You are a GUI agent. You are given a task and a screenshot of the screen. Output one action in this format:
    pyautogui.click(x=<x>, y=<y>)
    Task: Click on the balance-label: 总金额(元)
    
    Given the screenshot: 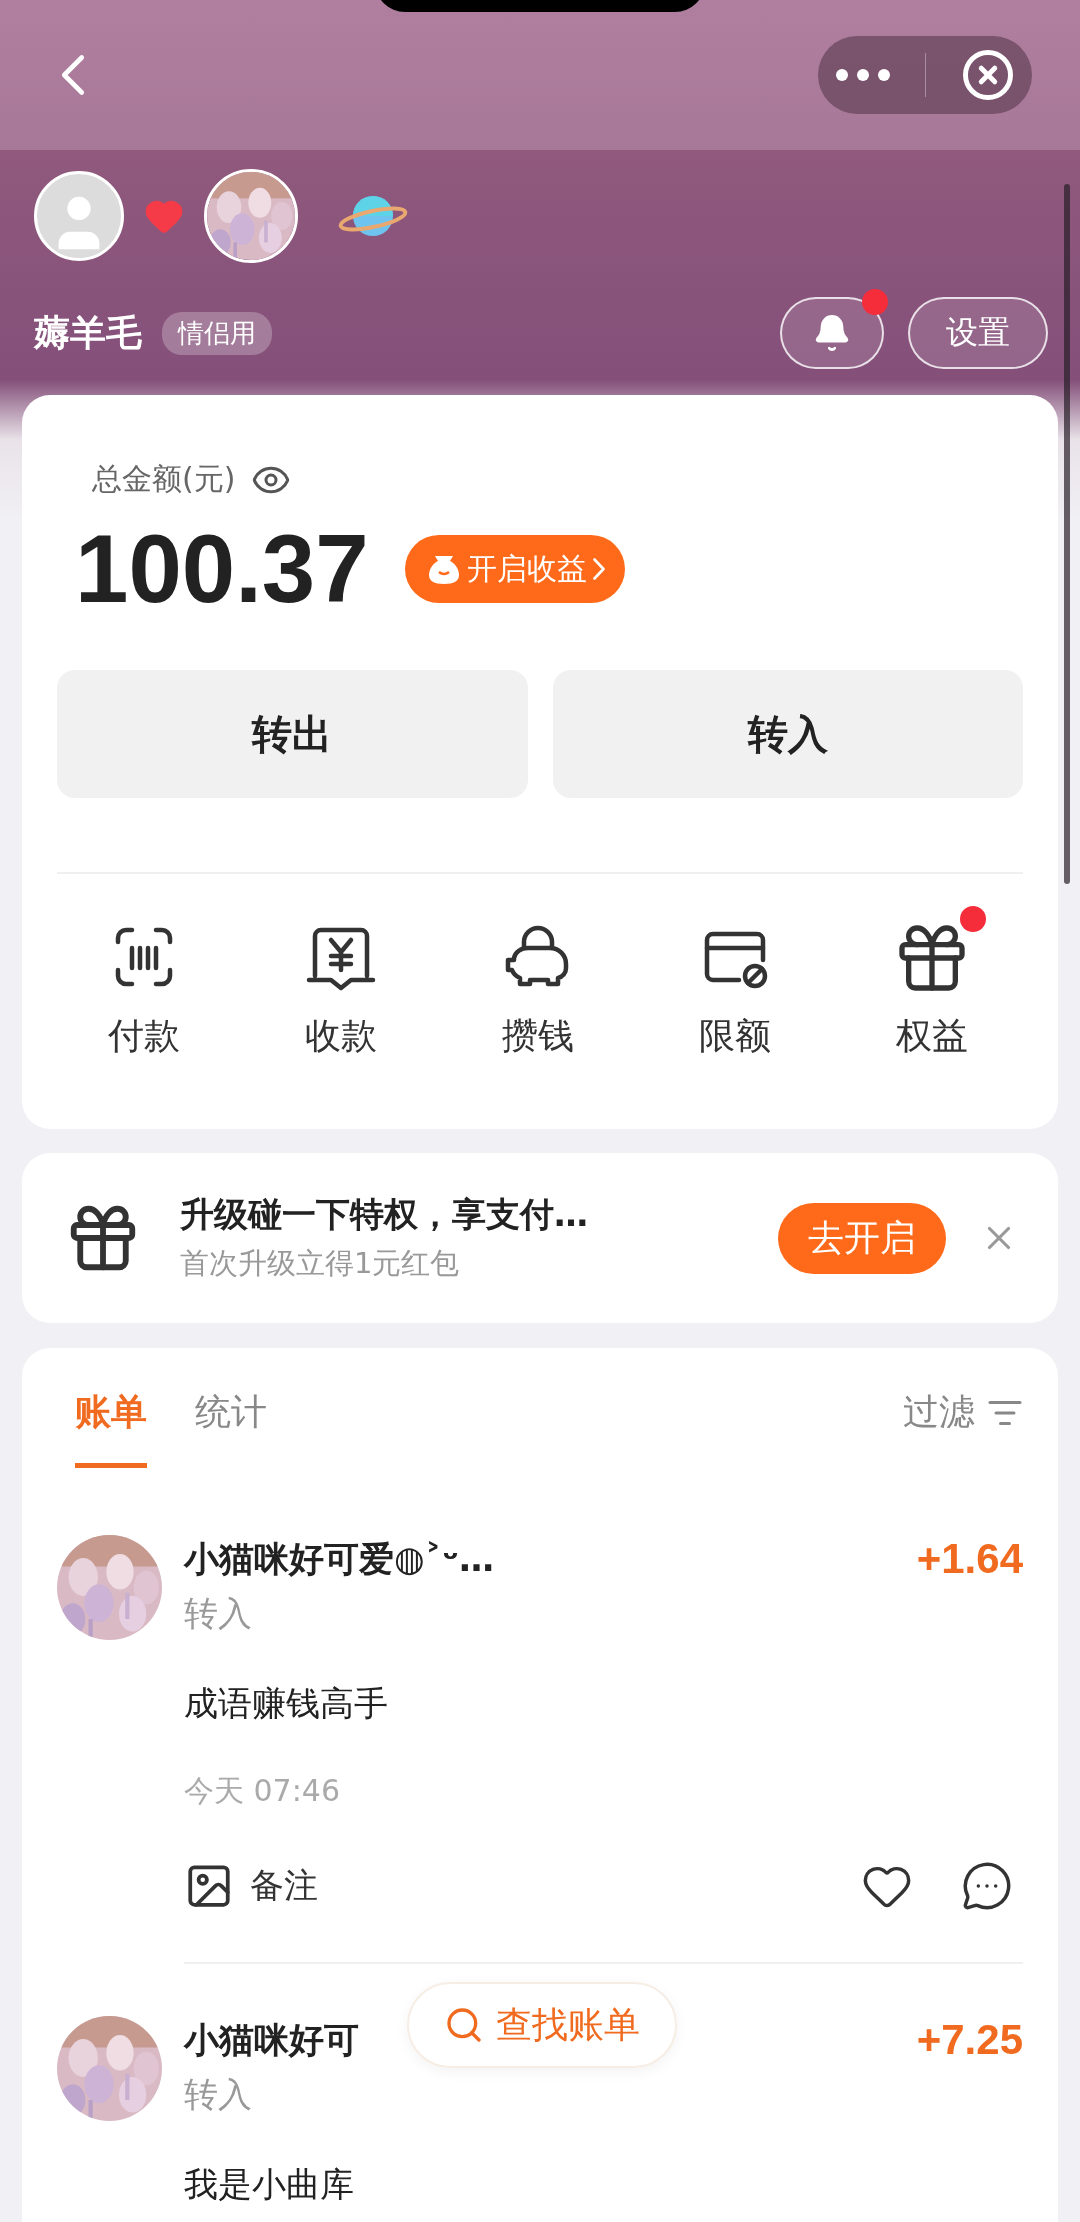 What is the action you would take?
    pyautogui.click(x=164, y=479)
    